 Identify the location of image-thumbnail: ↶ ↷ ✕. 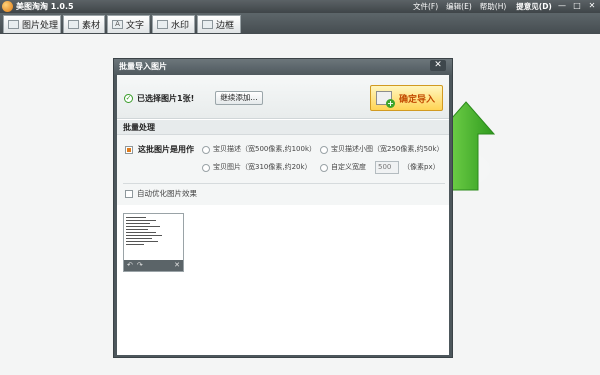
(153, 242).